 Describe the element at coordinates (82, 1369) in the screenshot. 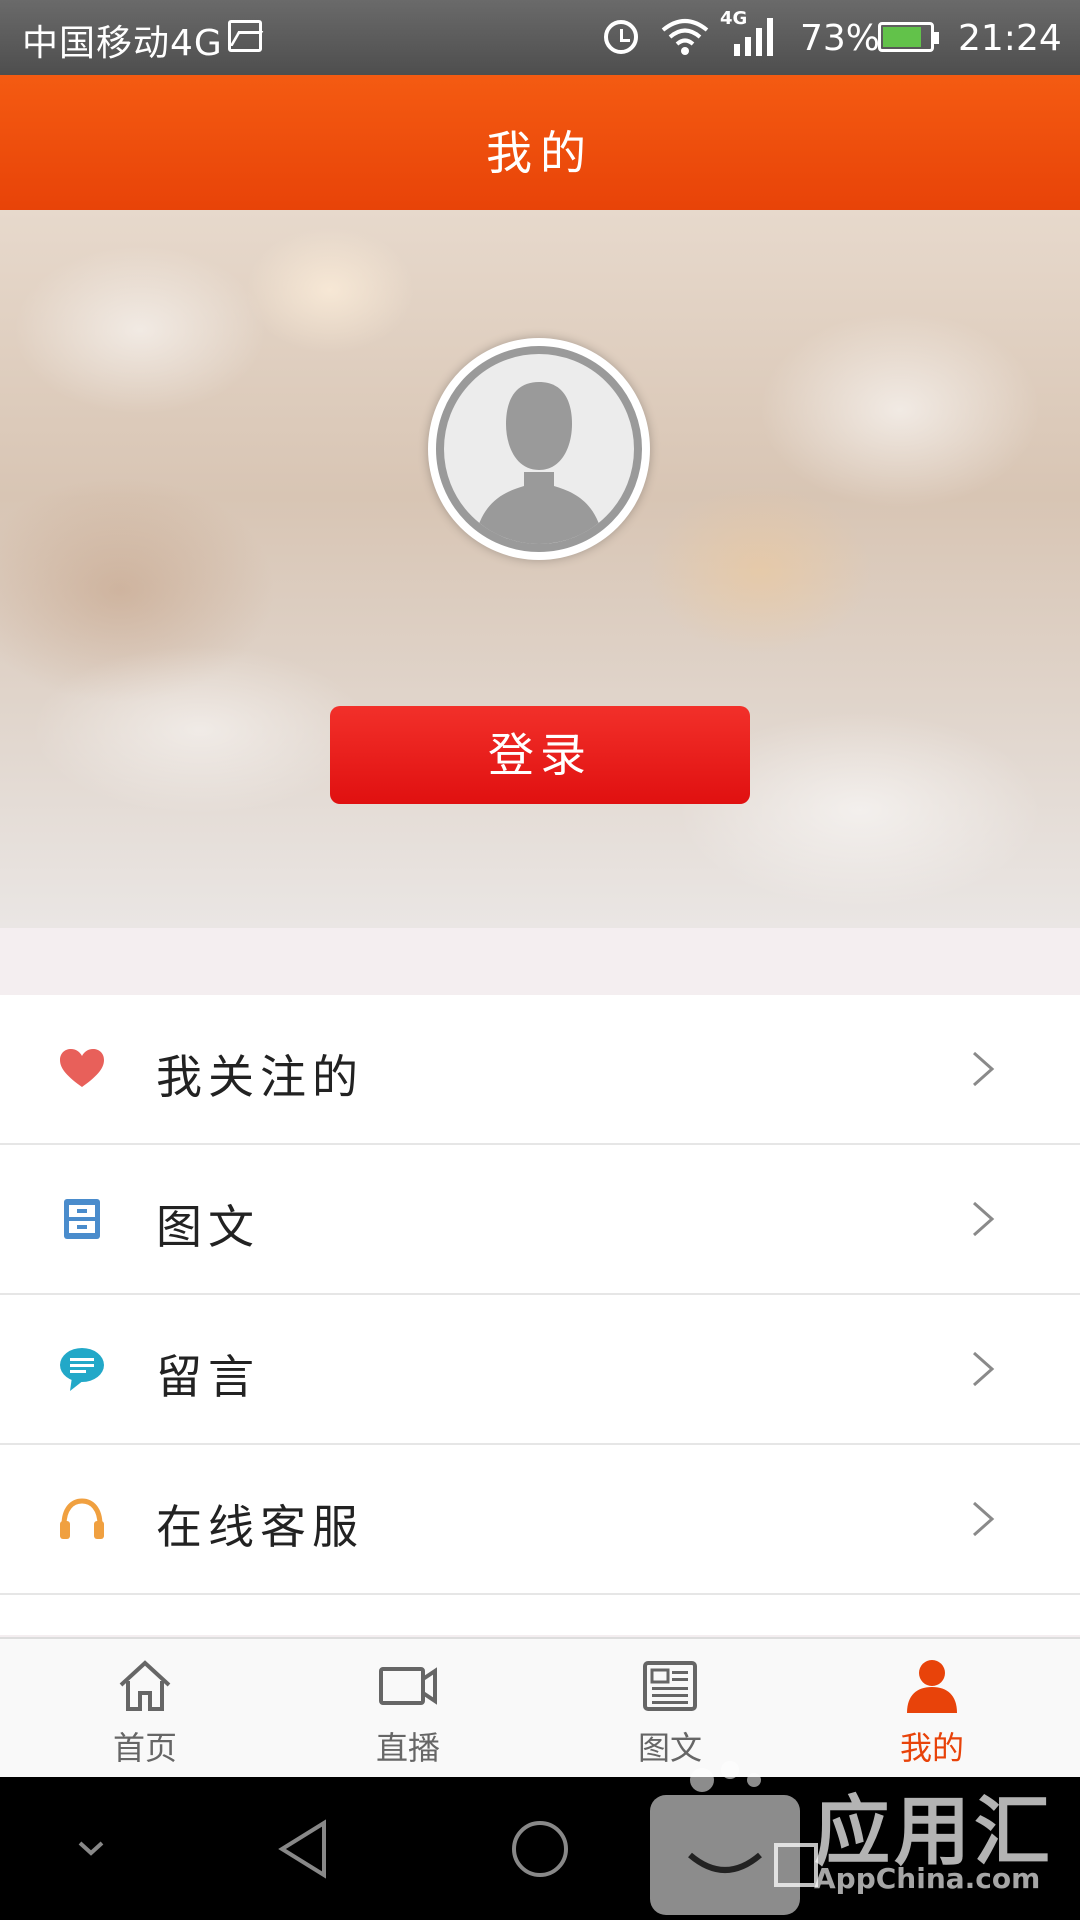

I see `chat-bubble-icon` at that location.